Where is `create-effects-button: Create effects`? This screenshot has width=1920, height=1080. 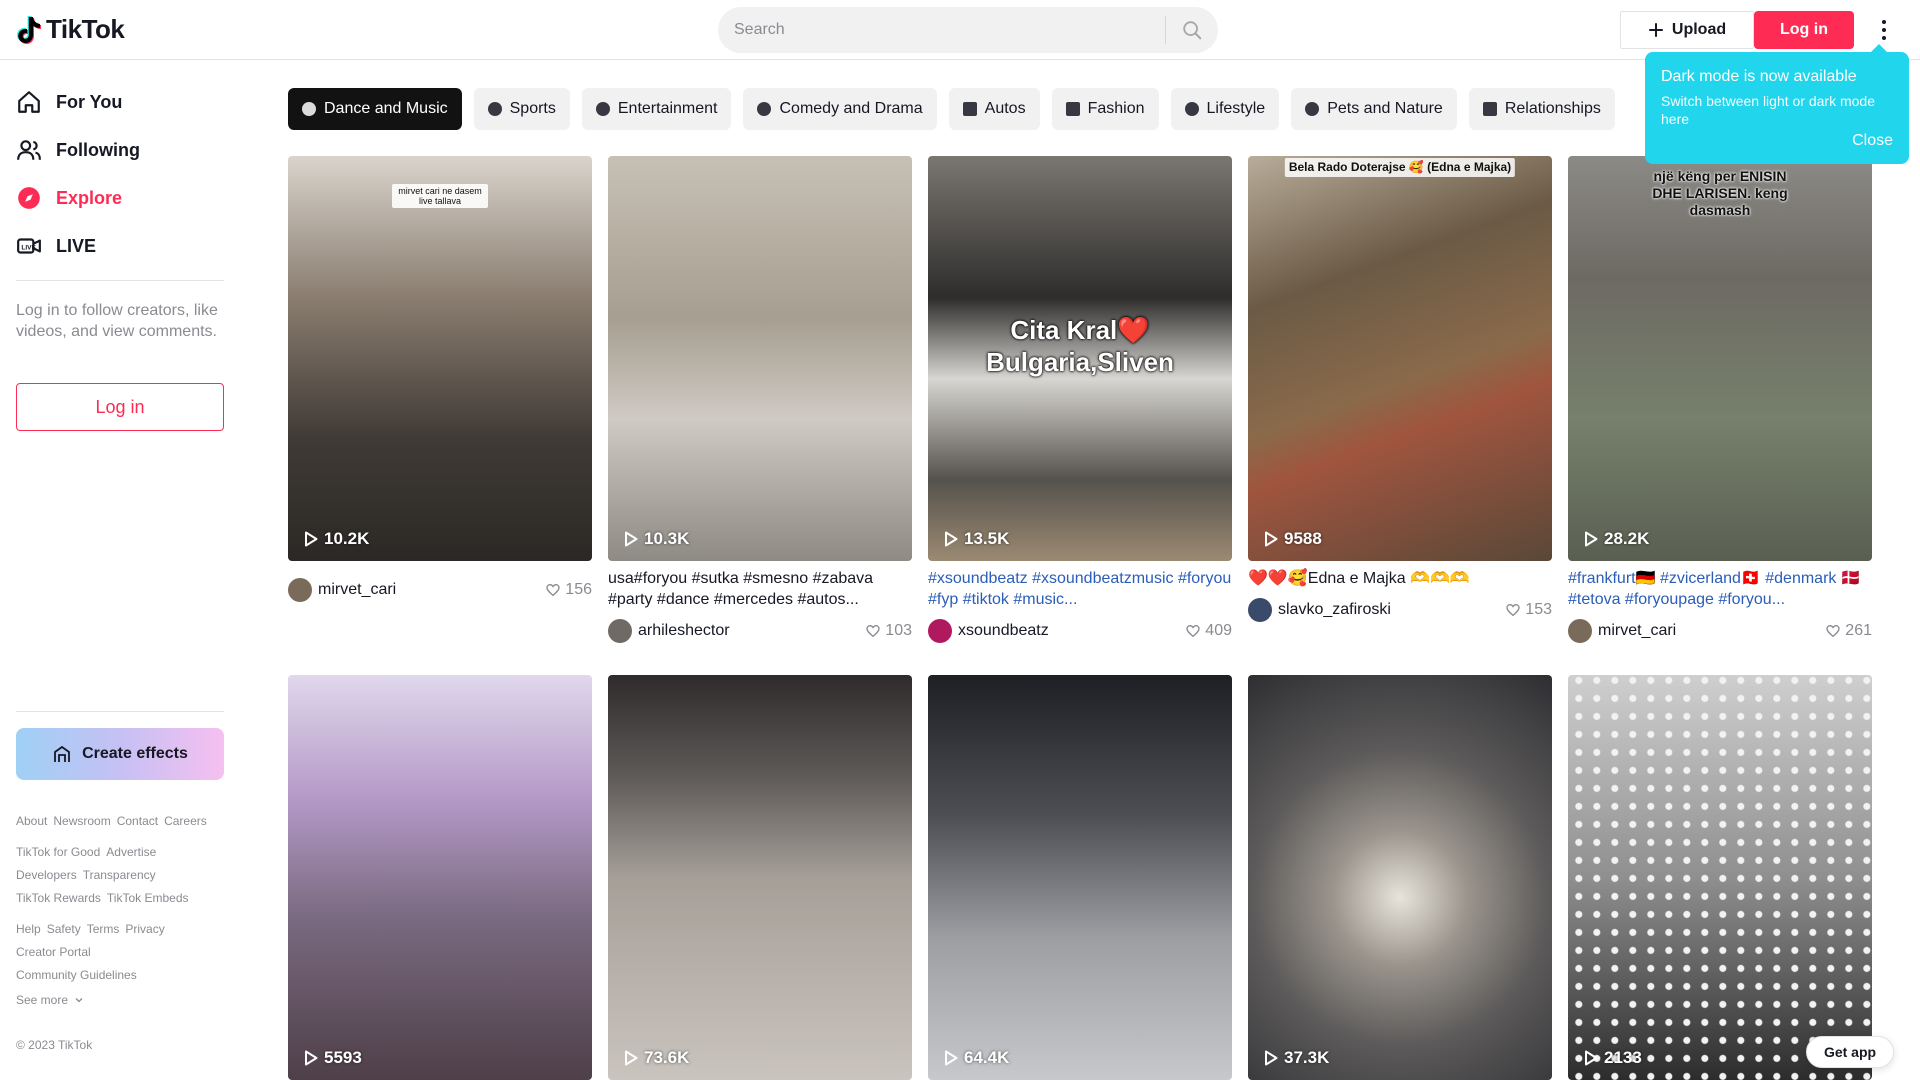 create-effects-button: Create effects is located at coordinates (120, 754).